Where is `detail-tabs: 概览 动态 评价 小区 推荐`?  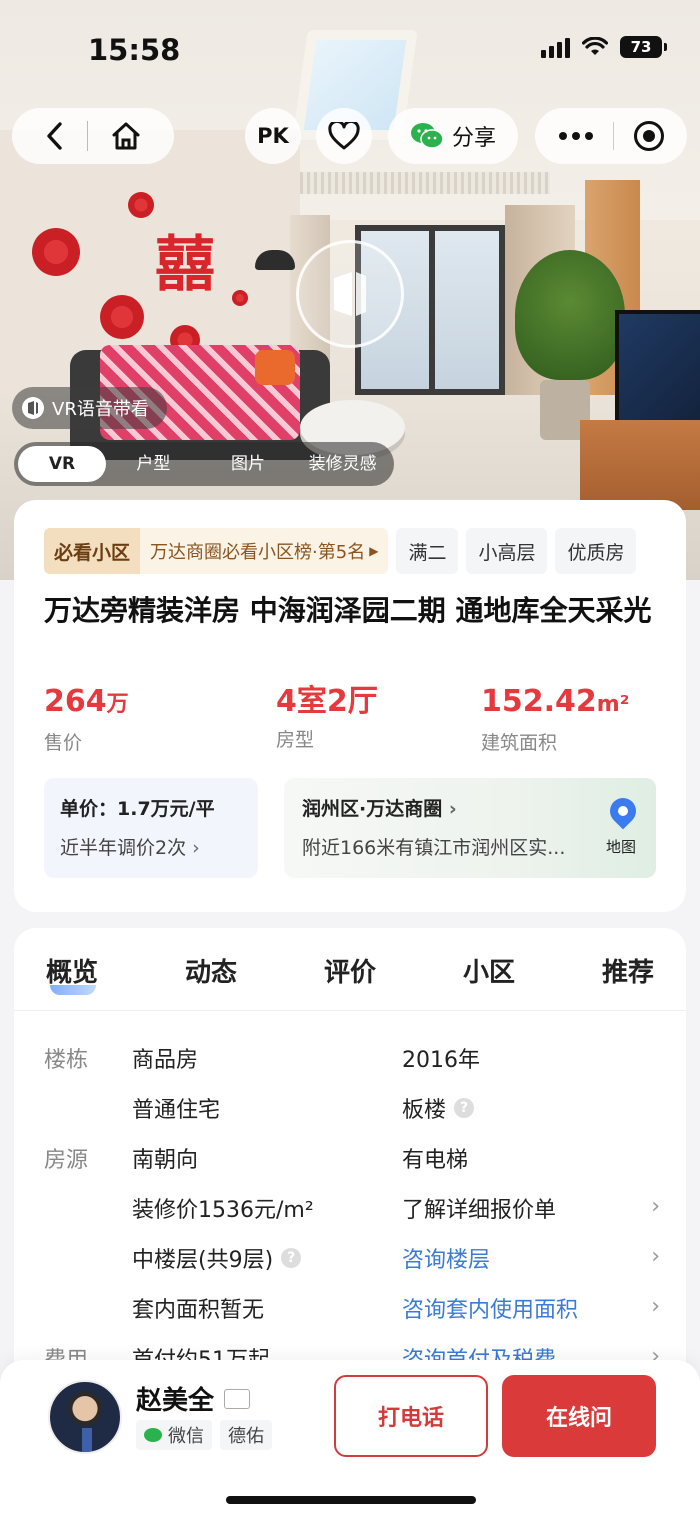
detail-tabs: 概览 动态 评价 小区 推荐 is located at coordinates (350, 973).